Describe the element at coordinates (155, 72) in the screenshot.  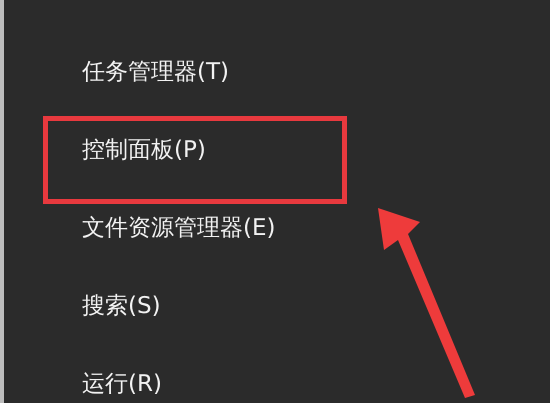
I see `menu-item: 任务管理器(T)` at that location.